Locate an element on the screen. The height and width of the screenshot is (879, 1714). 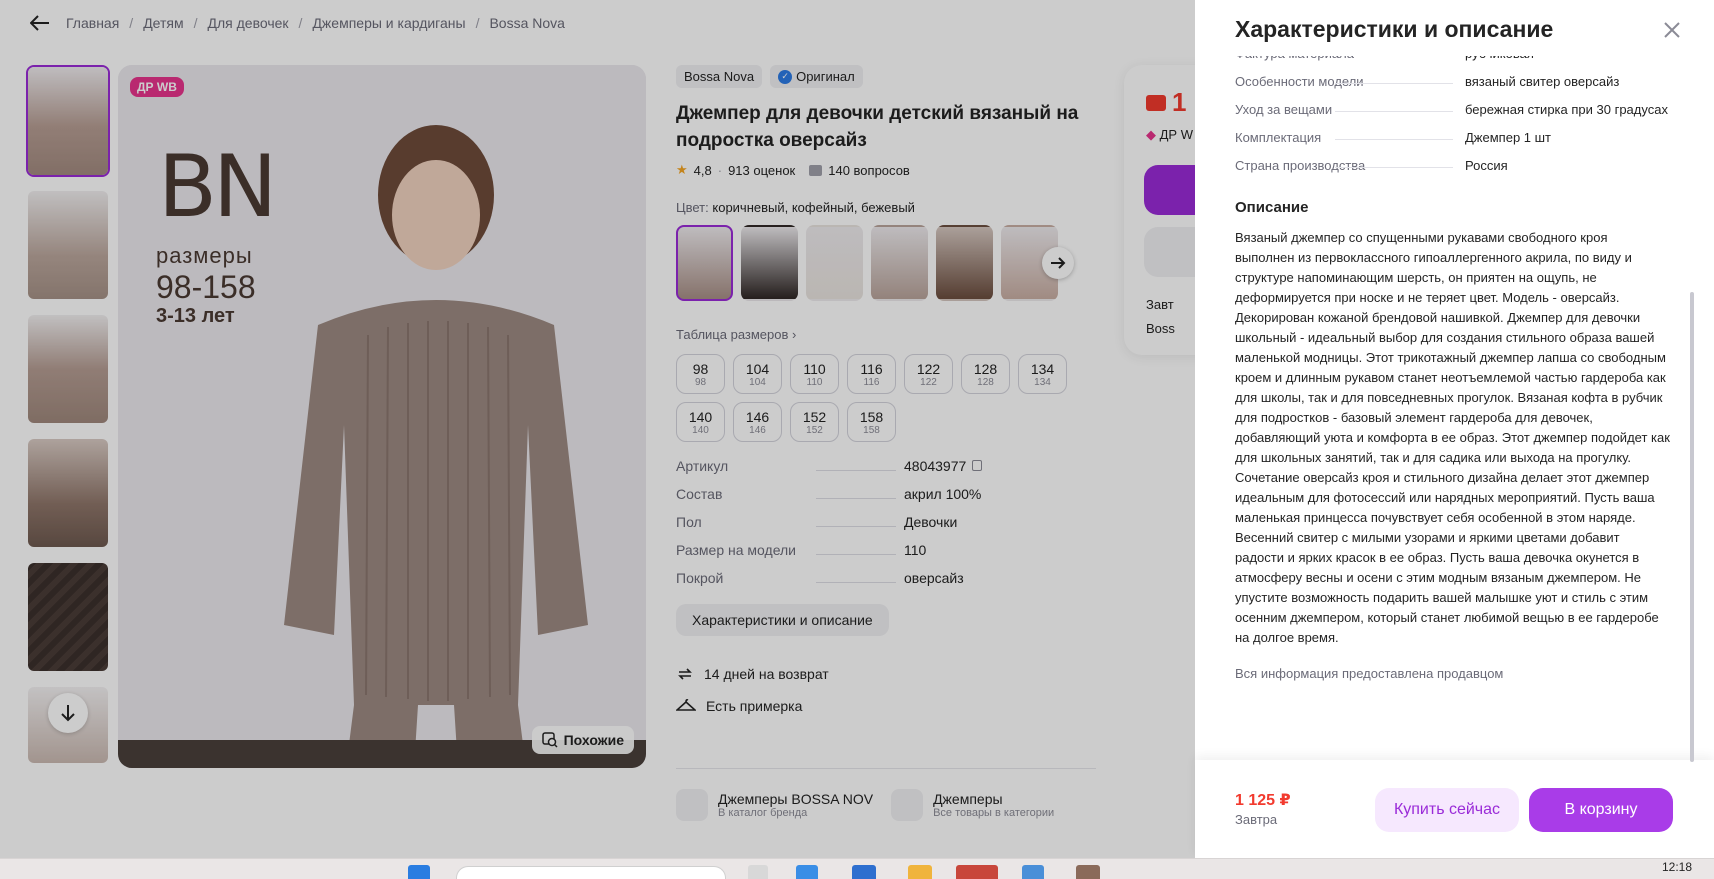
panel-footer: 1 125 ₽ Завтра Купить сейчас В корзину is located at coordinates (1454, 809).